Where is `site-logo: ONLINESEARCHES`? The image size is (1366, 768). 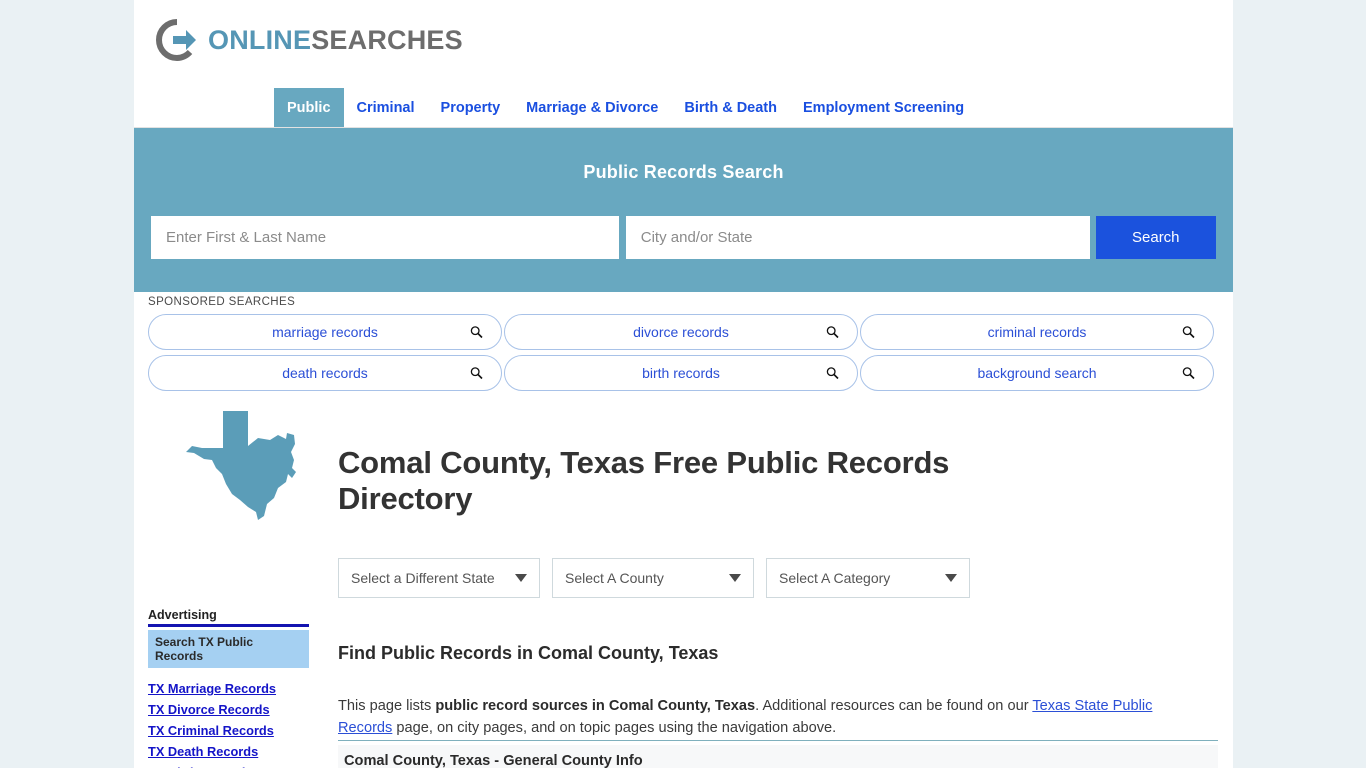
site-logo: ONLINESEARCHES is located at coordinates (308, 40).